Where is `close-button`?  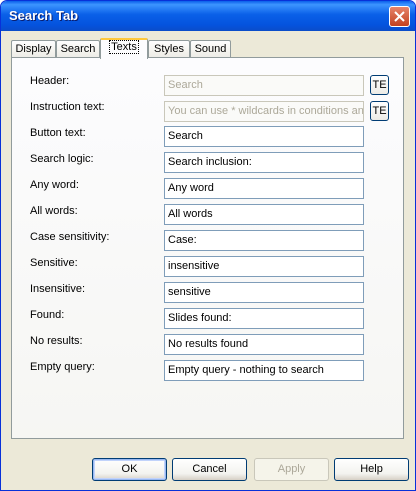 close-button is located at coordinates (399, 16).